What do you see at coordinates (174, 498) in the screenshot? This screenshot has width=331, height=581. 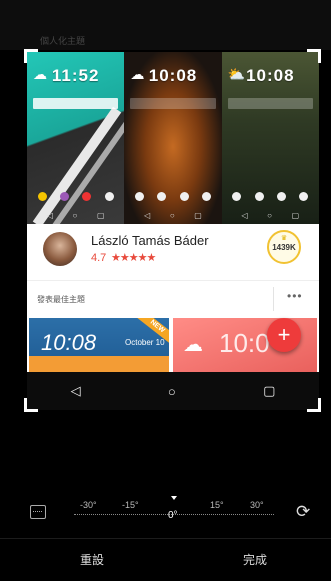 I see `ruler-center-marker` at bounding box center [174, 498].